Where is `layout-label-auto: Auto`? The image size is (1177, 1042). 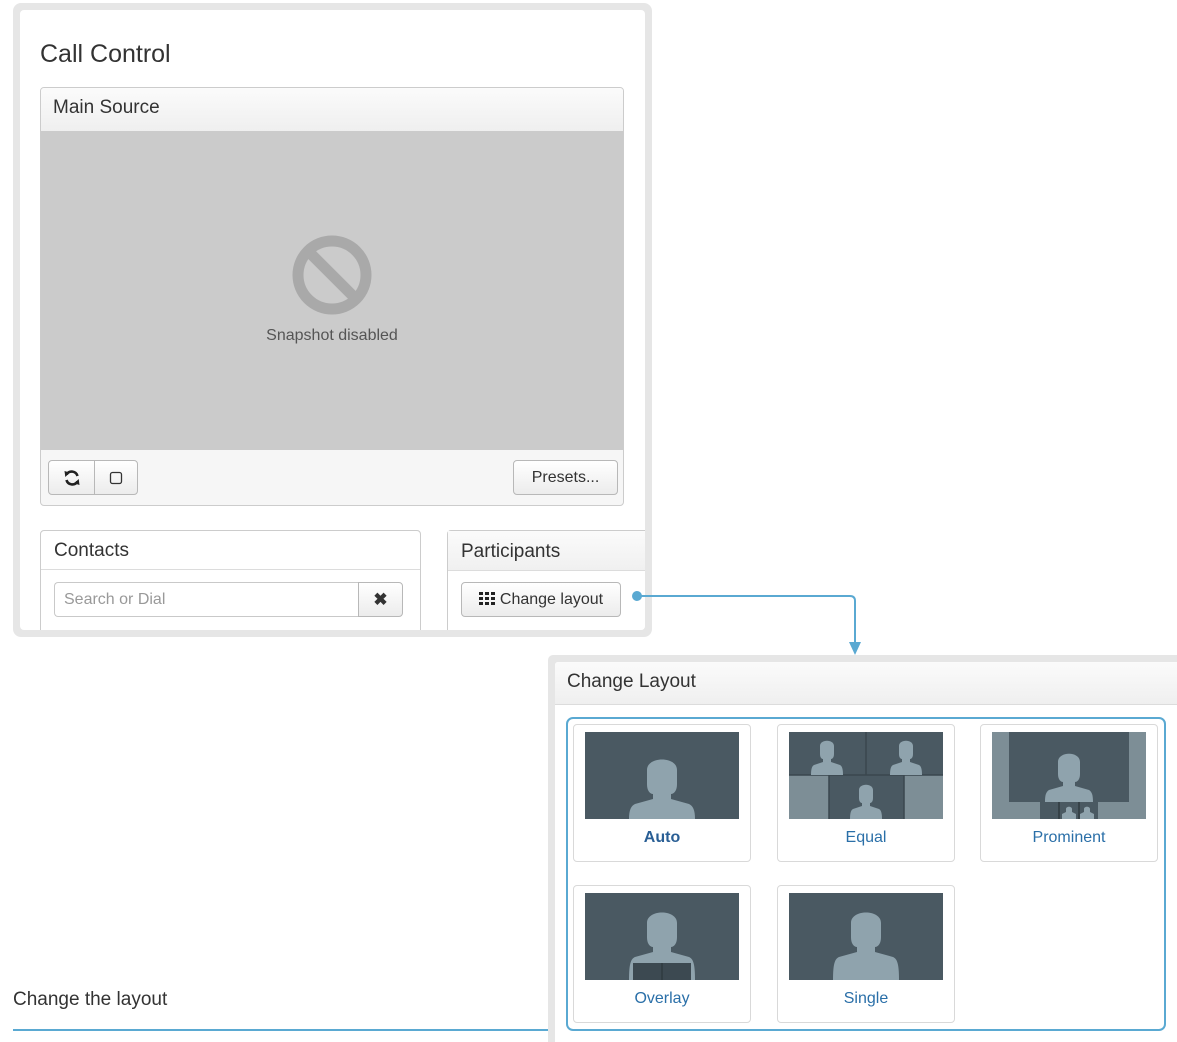
layout-label-auto: Auto is located at coordinates (662, 837).